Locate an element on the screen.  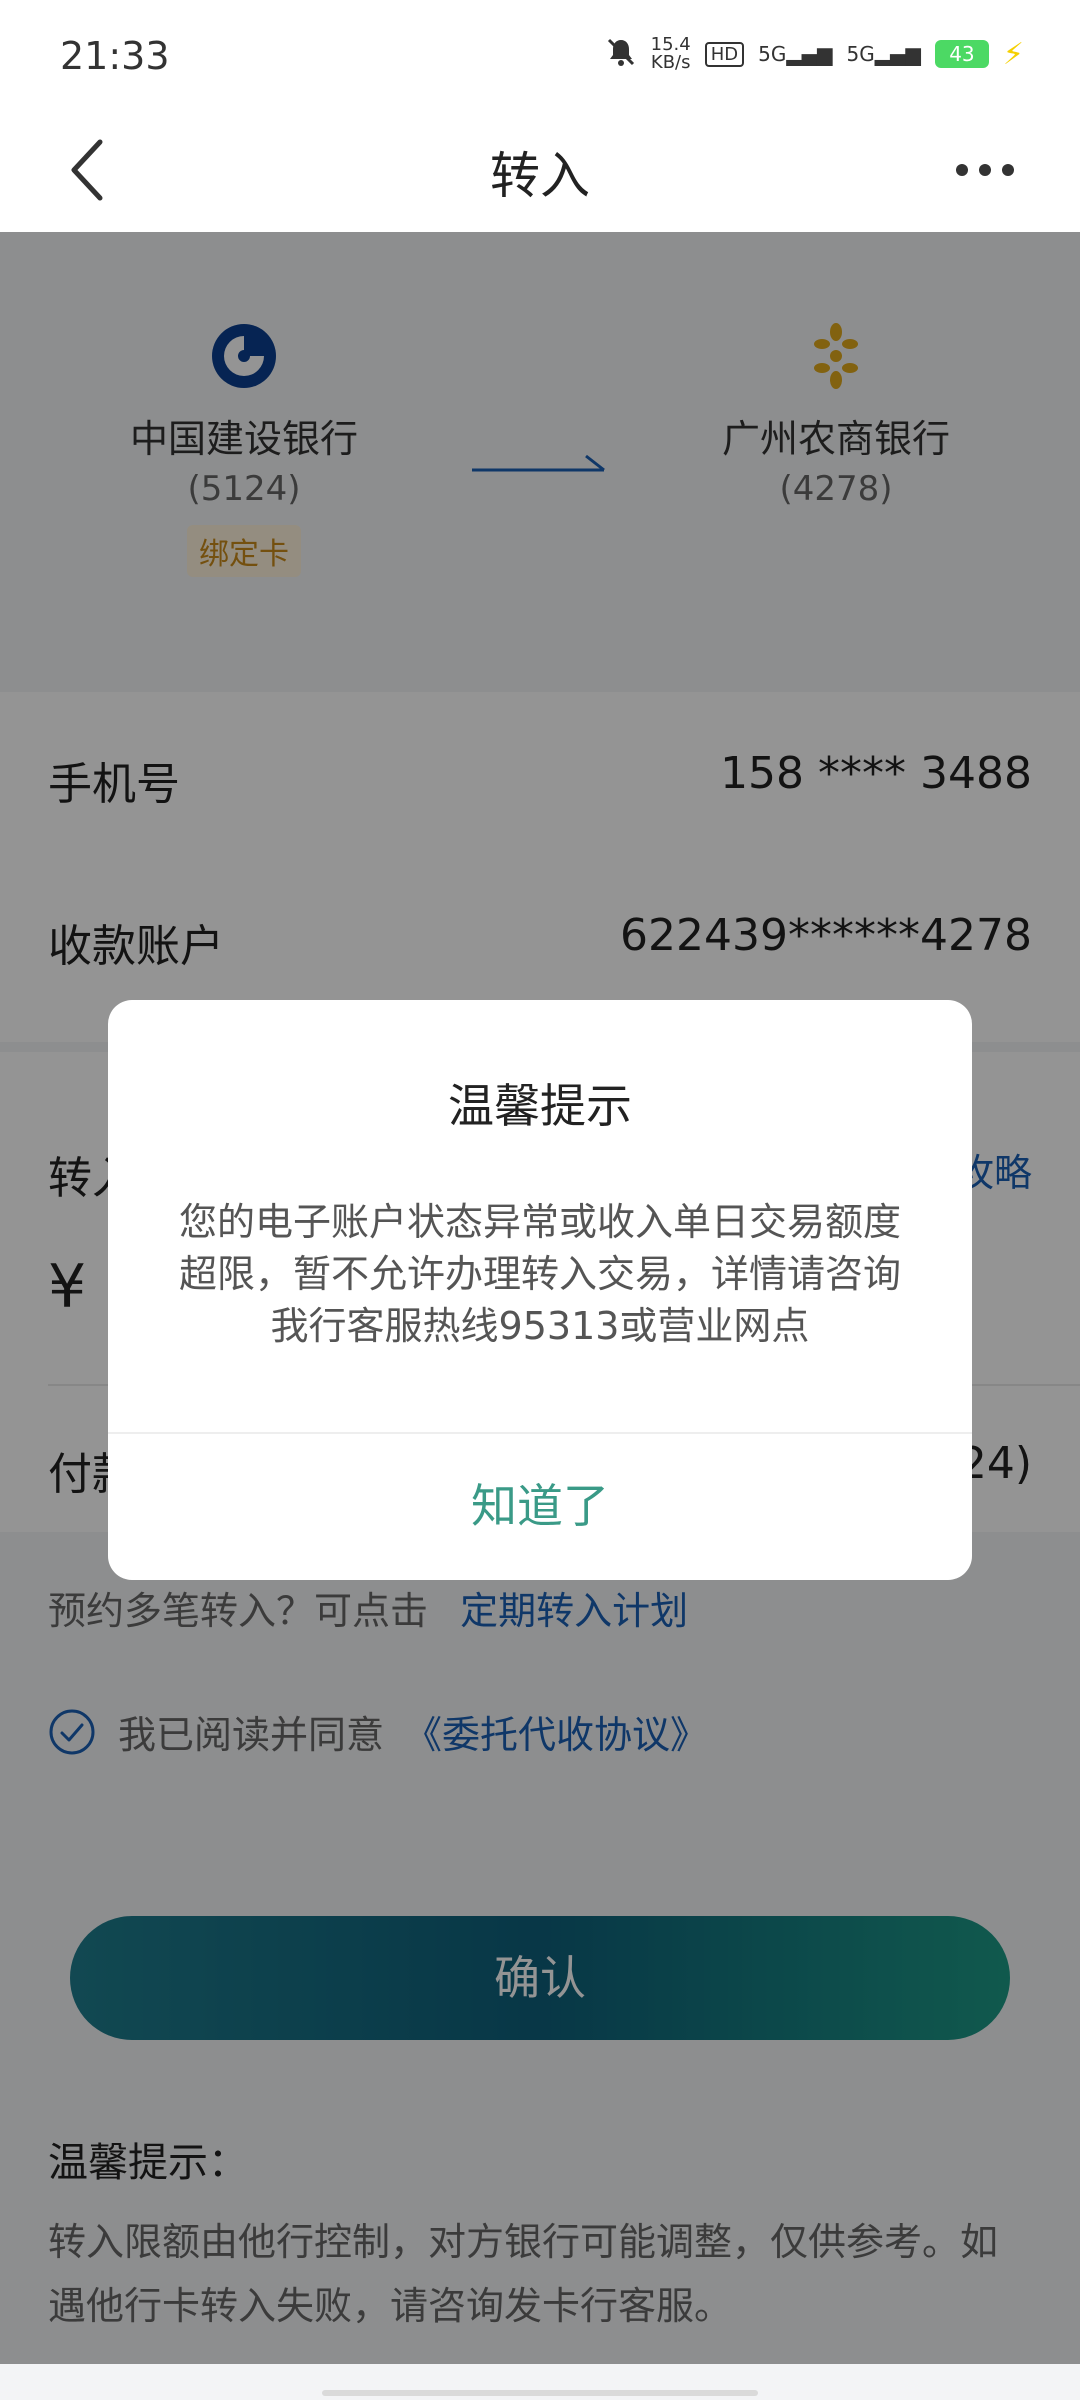
mute-bell-icon is located at coordinates (621, 54).